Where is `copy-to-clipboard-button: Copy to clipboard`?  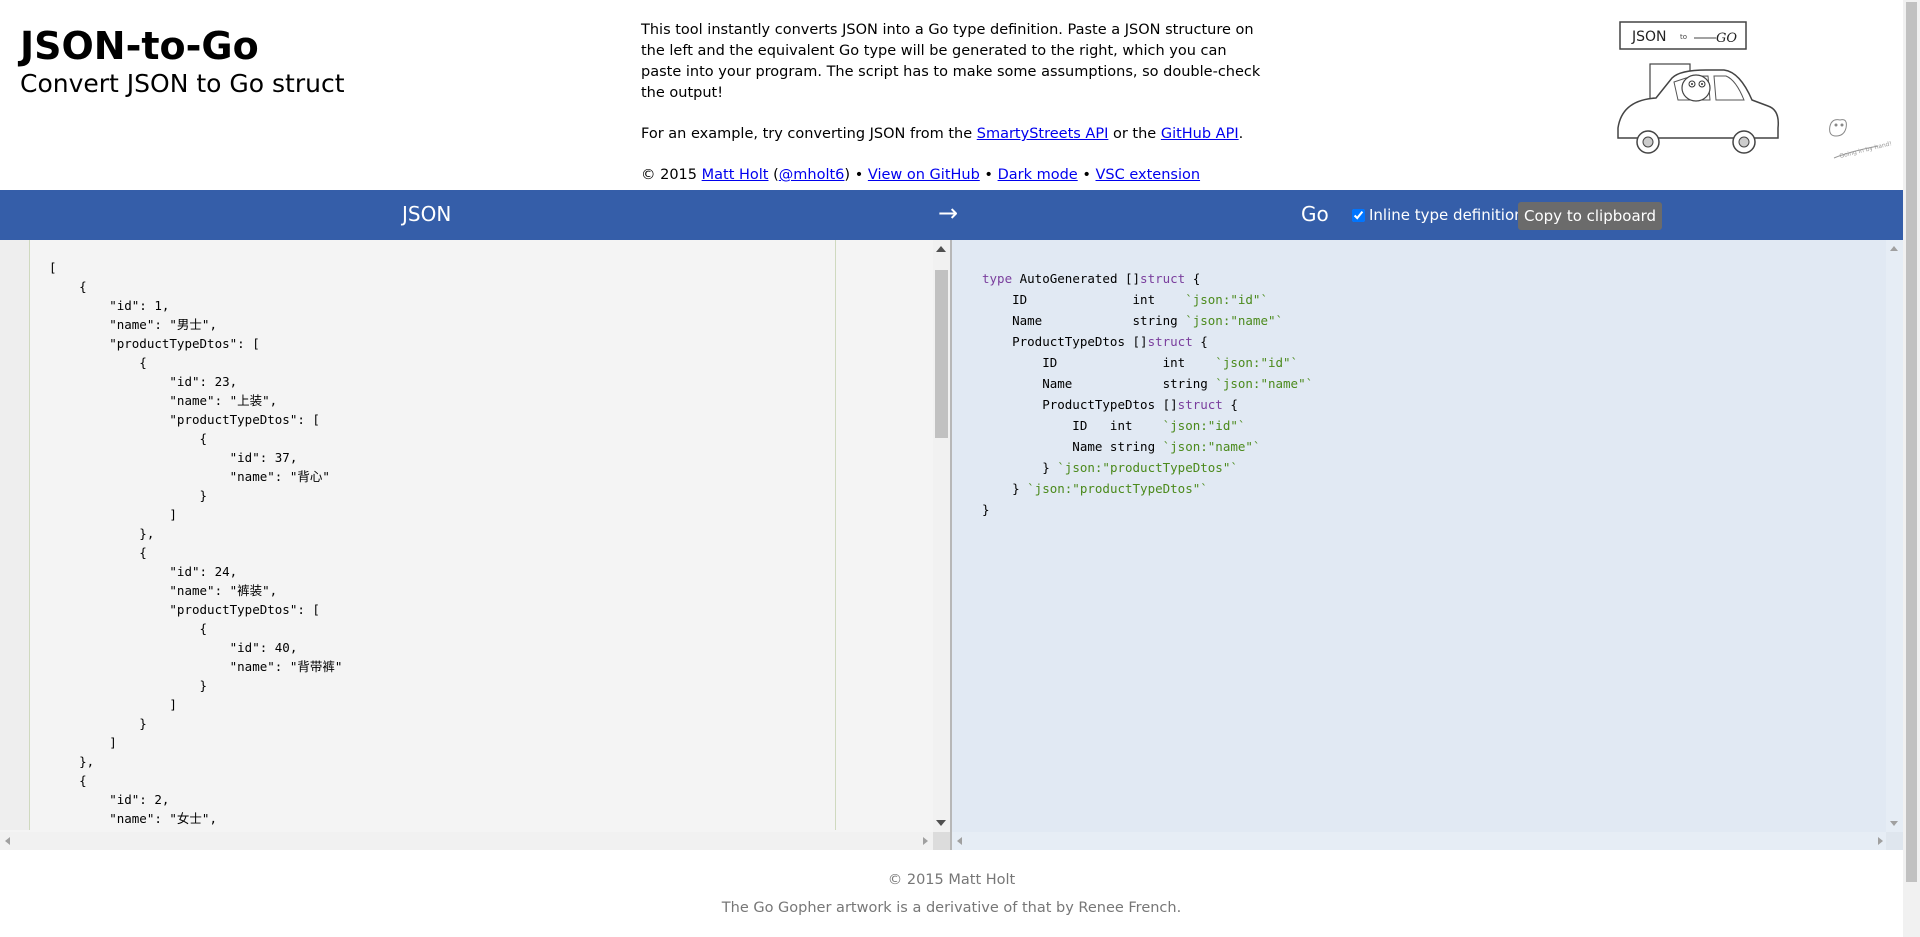 copy-to-clipboard-button: Copy to clipboard is located at coordinates (1590, 216).